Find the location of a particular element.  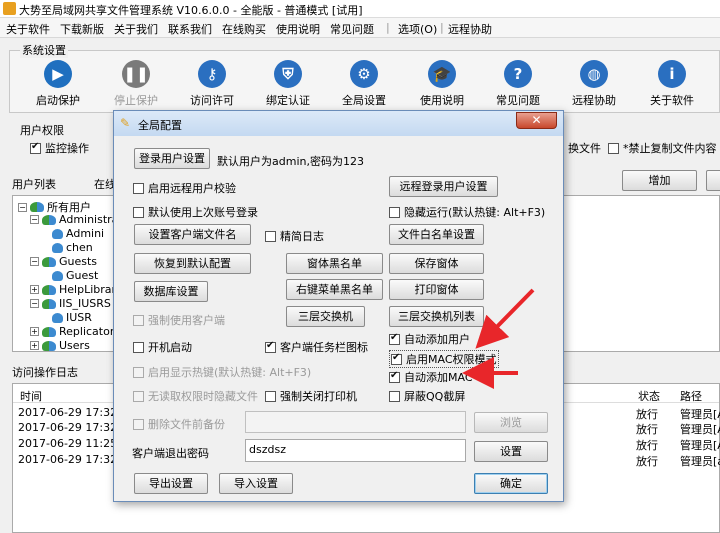

arrow-to-mac-mode is located at coordinates (505, 318).